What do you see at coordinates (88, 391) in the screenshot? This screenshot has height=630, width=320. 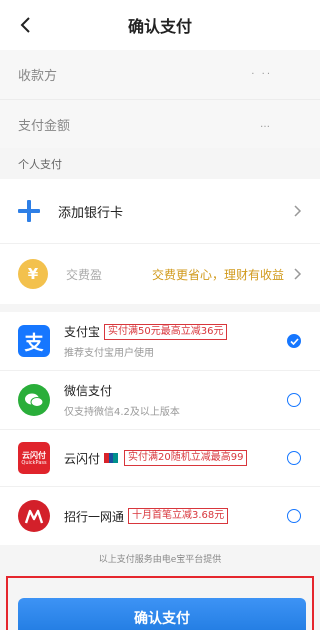 I see `payment-name: 微信支付` at bounding box center [88, 391].